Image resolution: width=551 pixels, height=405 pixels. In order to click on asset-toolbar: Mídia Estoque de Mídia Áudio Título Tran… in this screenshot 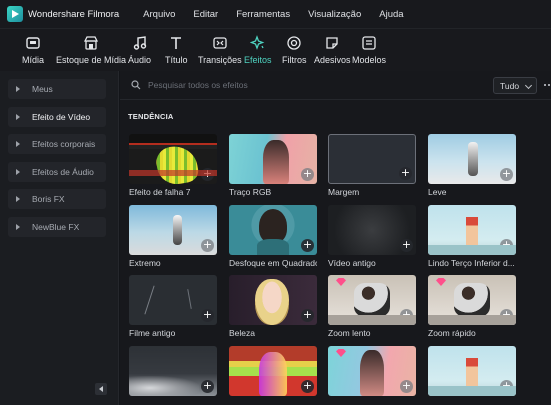, I will do `click(275, 49)`.